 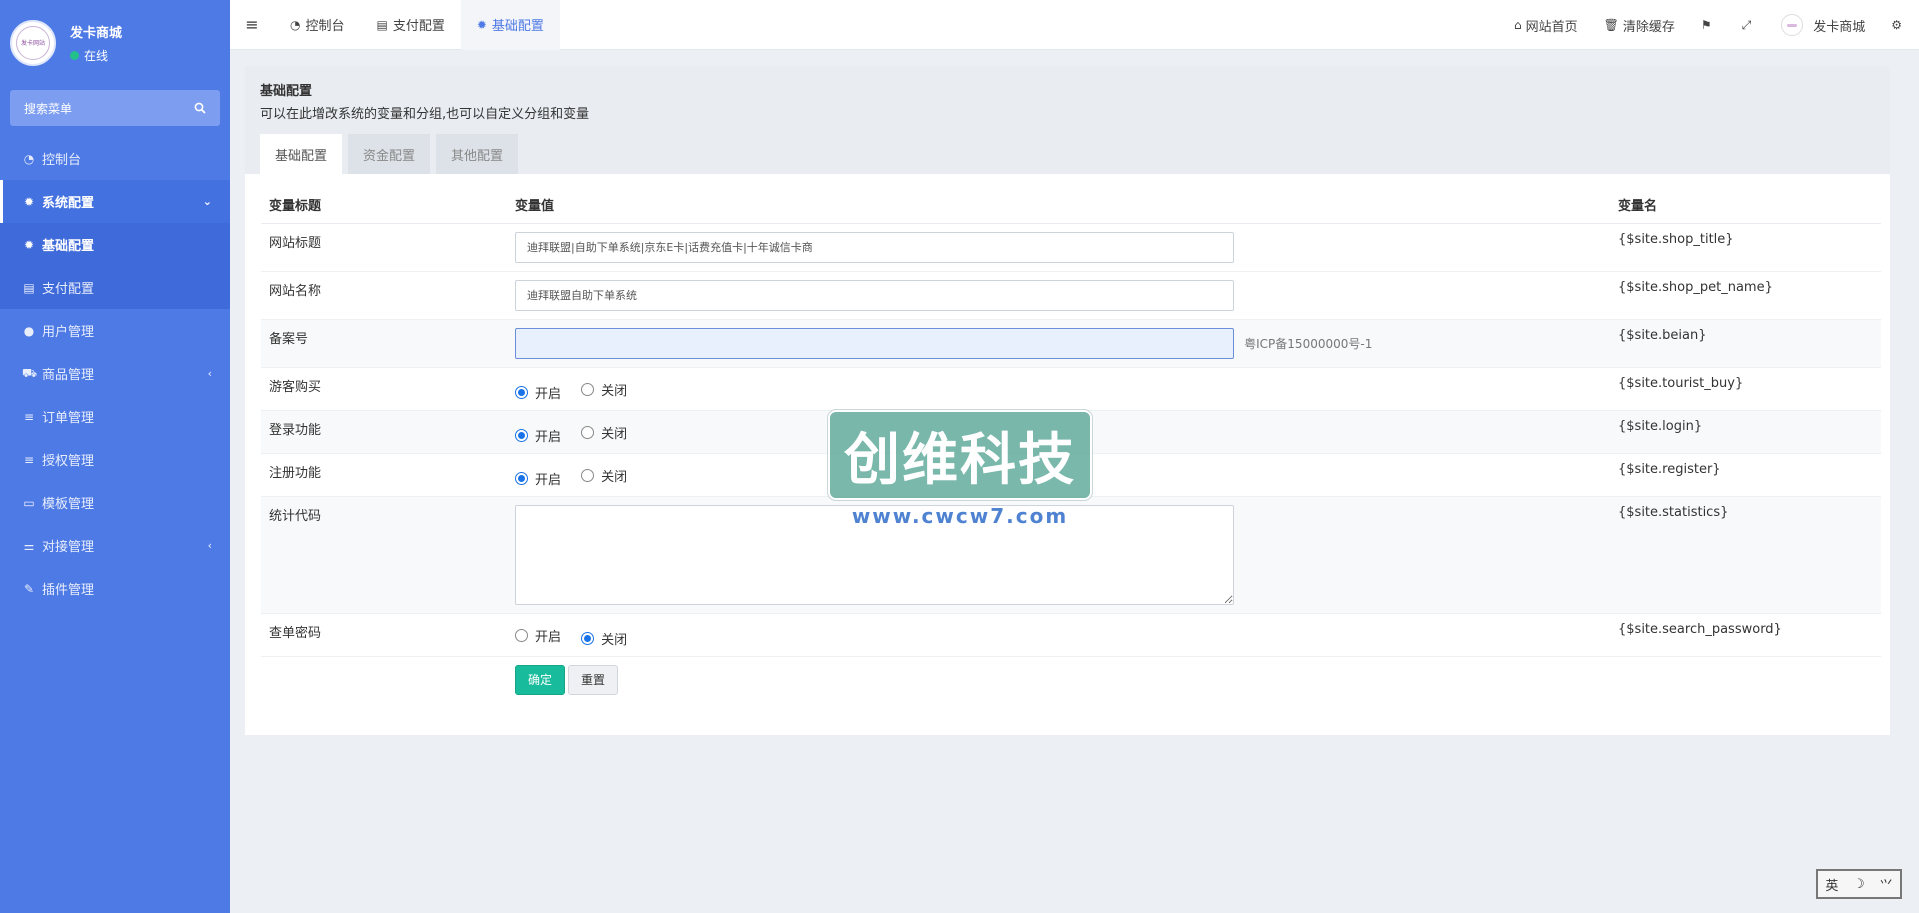 I want to click on register-on-radio: 开启, so click(x=538, y=478).